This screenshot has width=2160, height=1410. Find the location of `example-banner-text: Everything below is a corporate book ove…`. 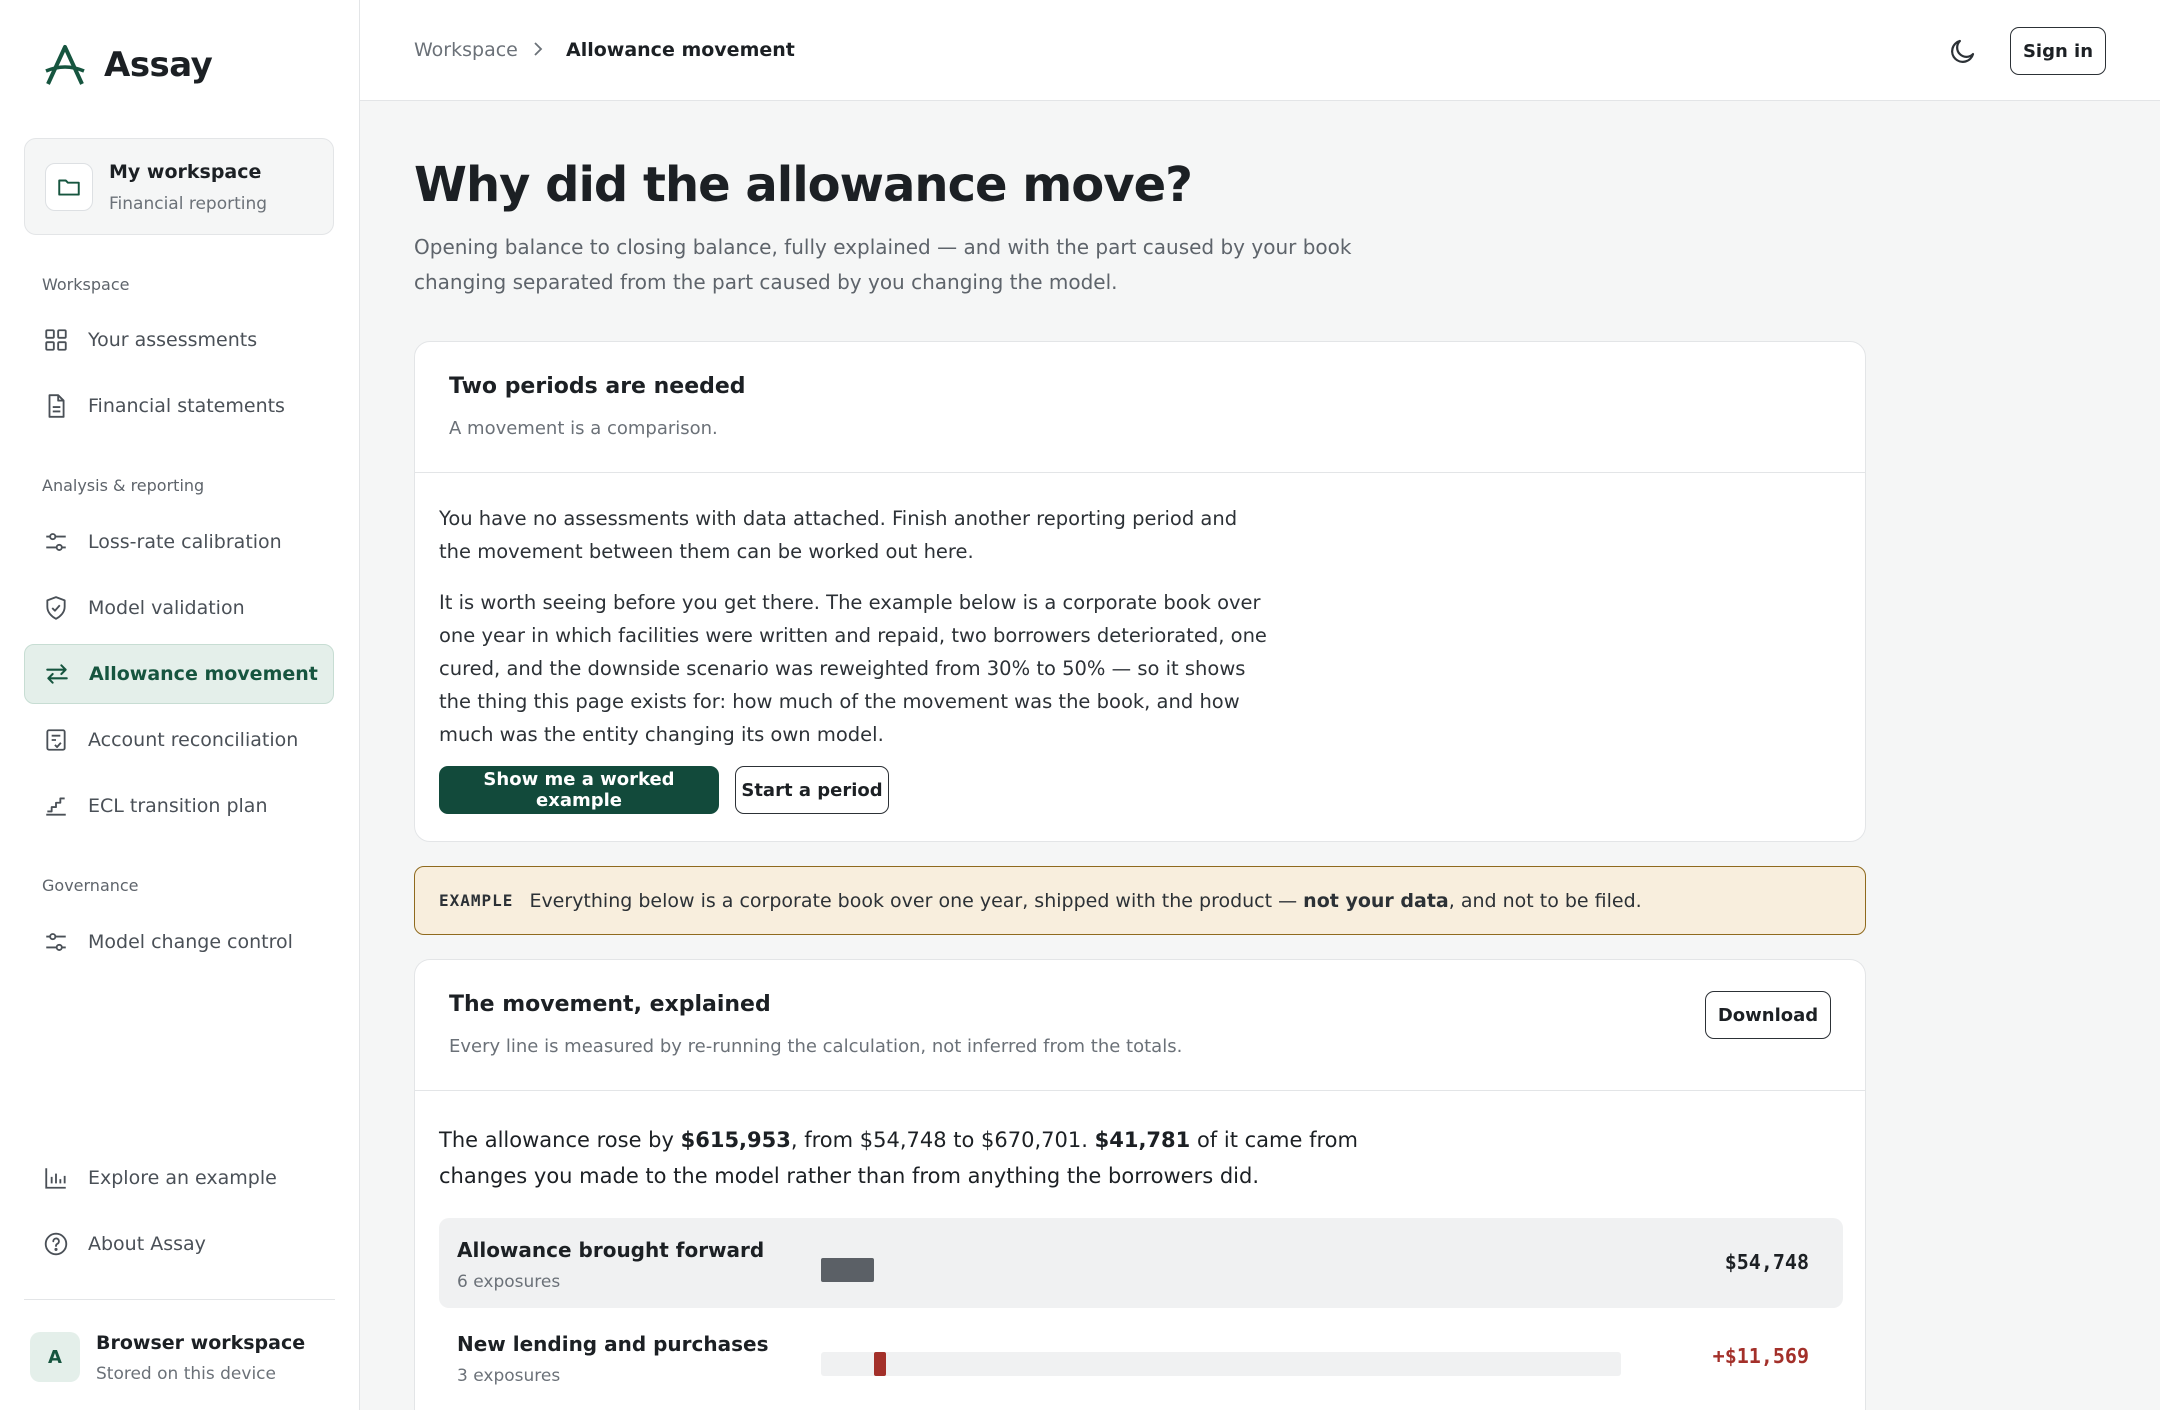

example-banner-text: Everything below is a corporate book ove… is located at coordinates (1085, 901).